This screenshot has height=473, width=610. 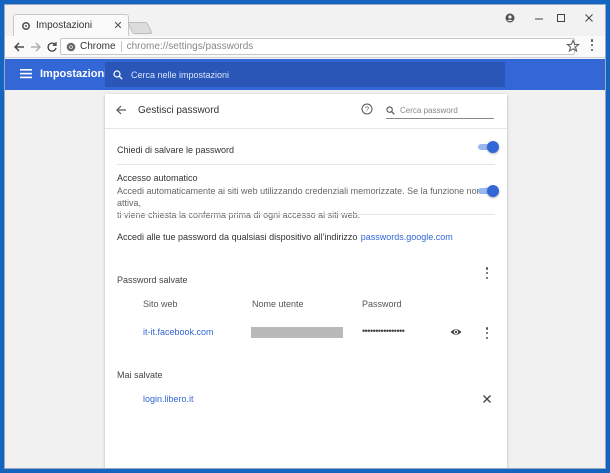 I want to click on column-header-password: Password, so click(x=382, y=304).